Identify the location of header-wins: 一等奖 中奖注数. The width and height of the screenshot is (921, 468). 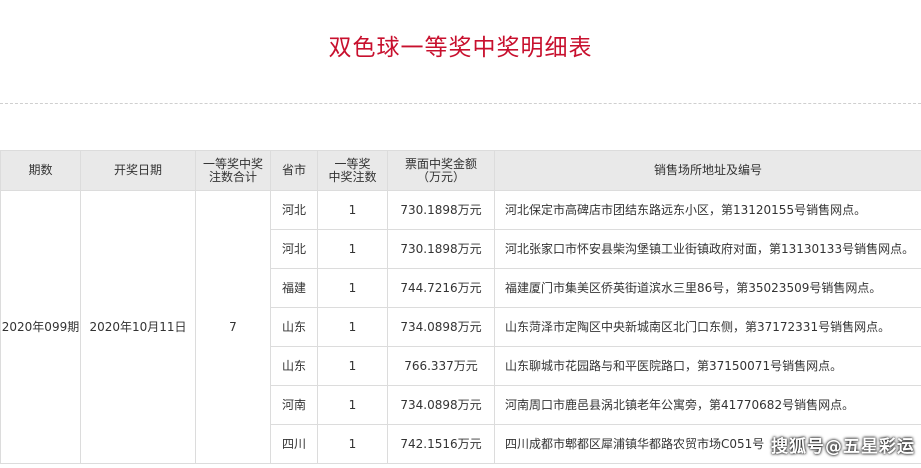
(352, 170).